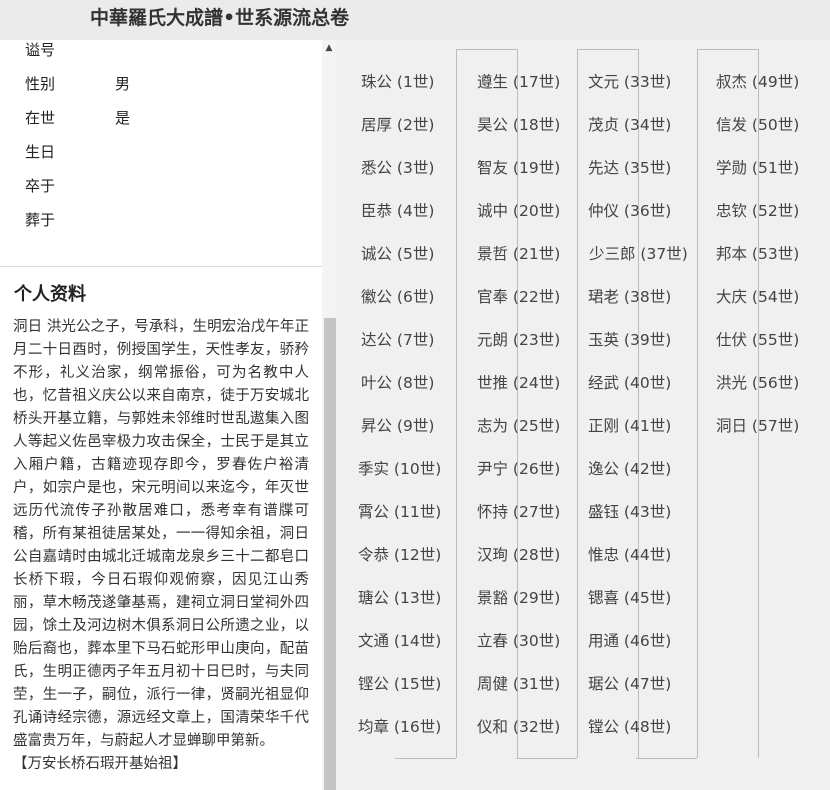 Image resolution: width=830 pixels, height=790 pixels. Describe the element at coordinates (77, 84) in the screenshot. I see `info-row: 性别 男` at that location.